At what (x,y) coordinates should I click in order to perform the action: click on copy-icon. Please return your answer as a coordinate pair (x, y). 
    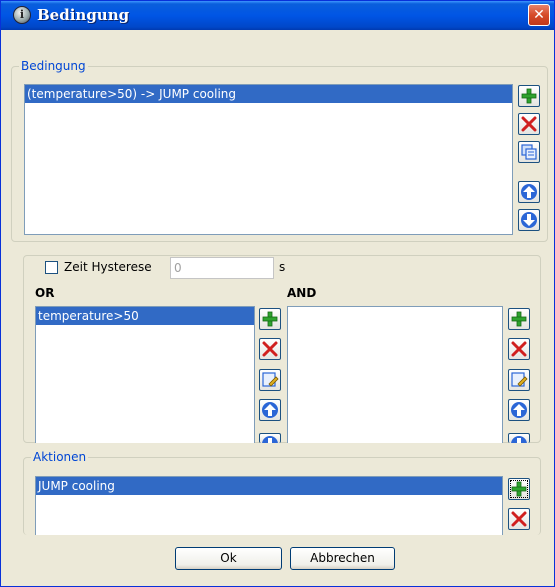
    Looking at the image, I should click on (529, 152).